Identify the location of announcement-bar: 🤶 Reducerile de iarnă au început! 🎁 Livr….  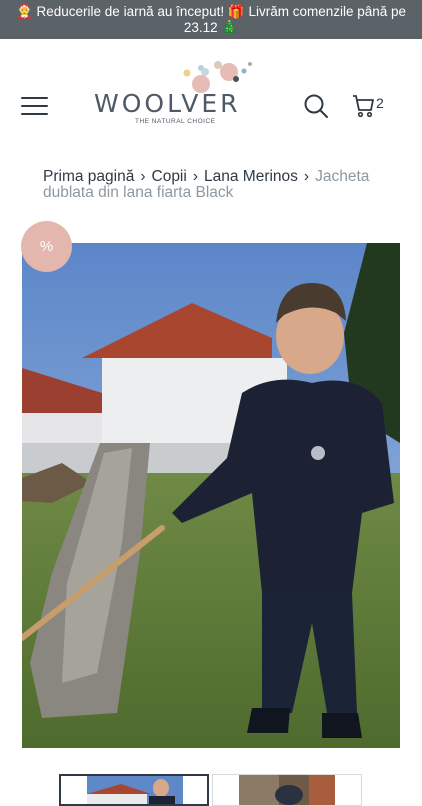
(211, 19).